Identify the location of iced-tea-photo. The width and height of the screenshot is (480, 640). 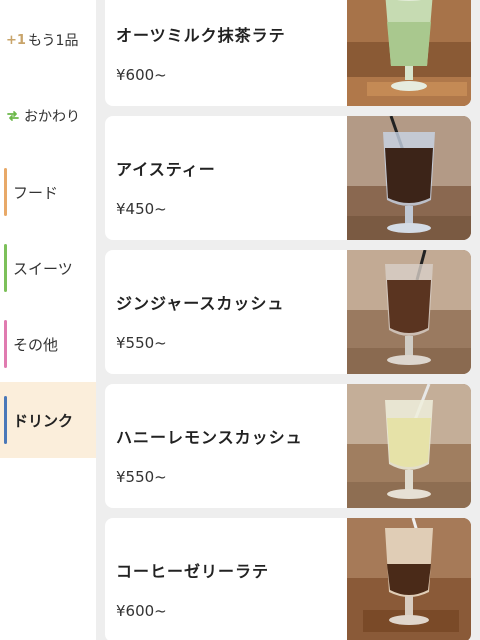
(409, 178).